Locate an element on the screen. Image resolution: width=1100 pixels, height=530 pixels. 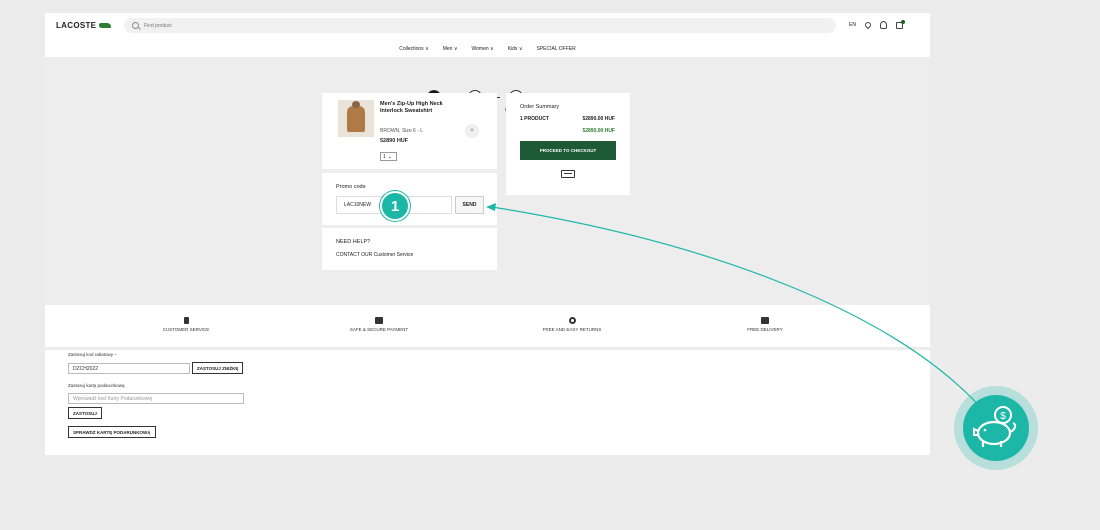
apply-gift-card-button: ZASTOSUJ is located at coordinates (85, 413).